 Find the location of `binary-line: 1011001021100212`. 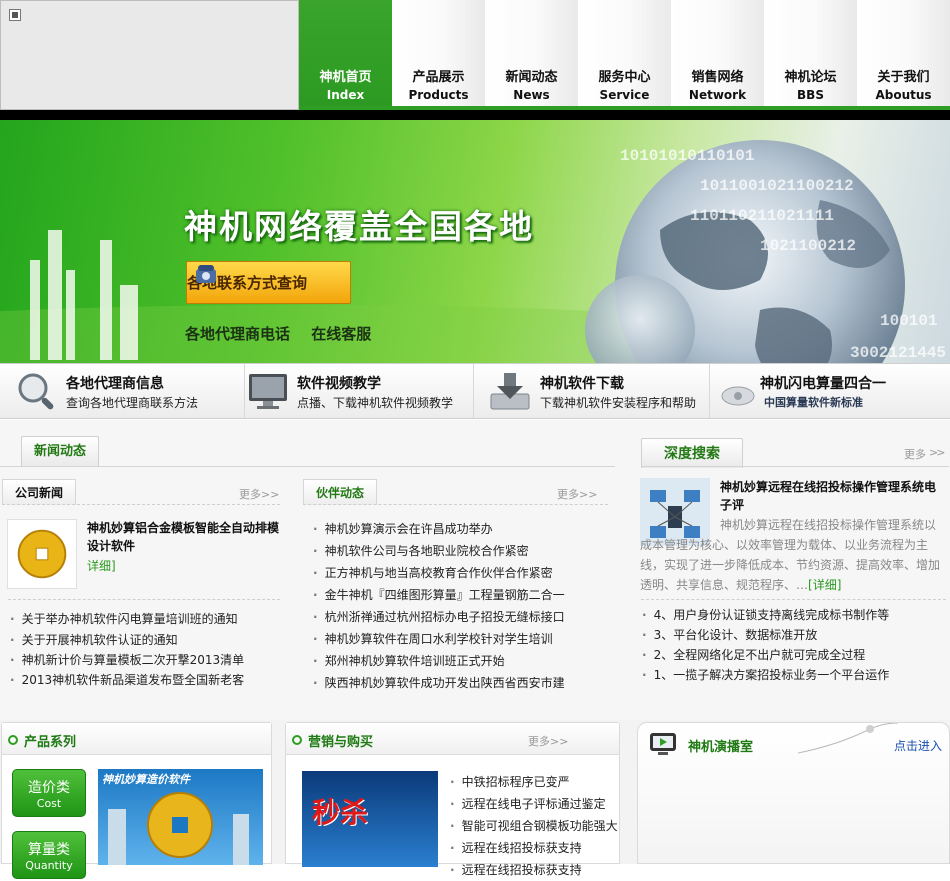

binary-line: 1011001021100212 is located at coordinates (777, 186).